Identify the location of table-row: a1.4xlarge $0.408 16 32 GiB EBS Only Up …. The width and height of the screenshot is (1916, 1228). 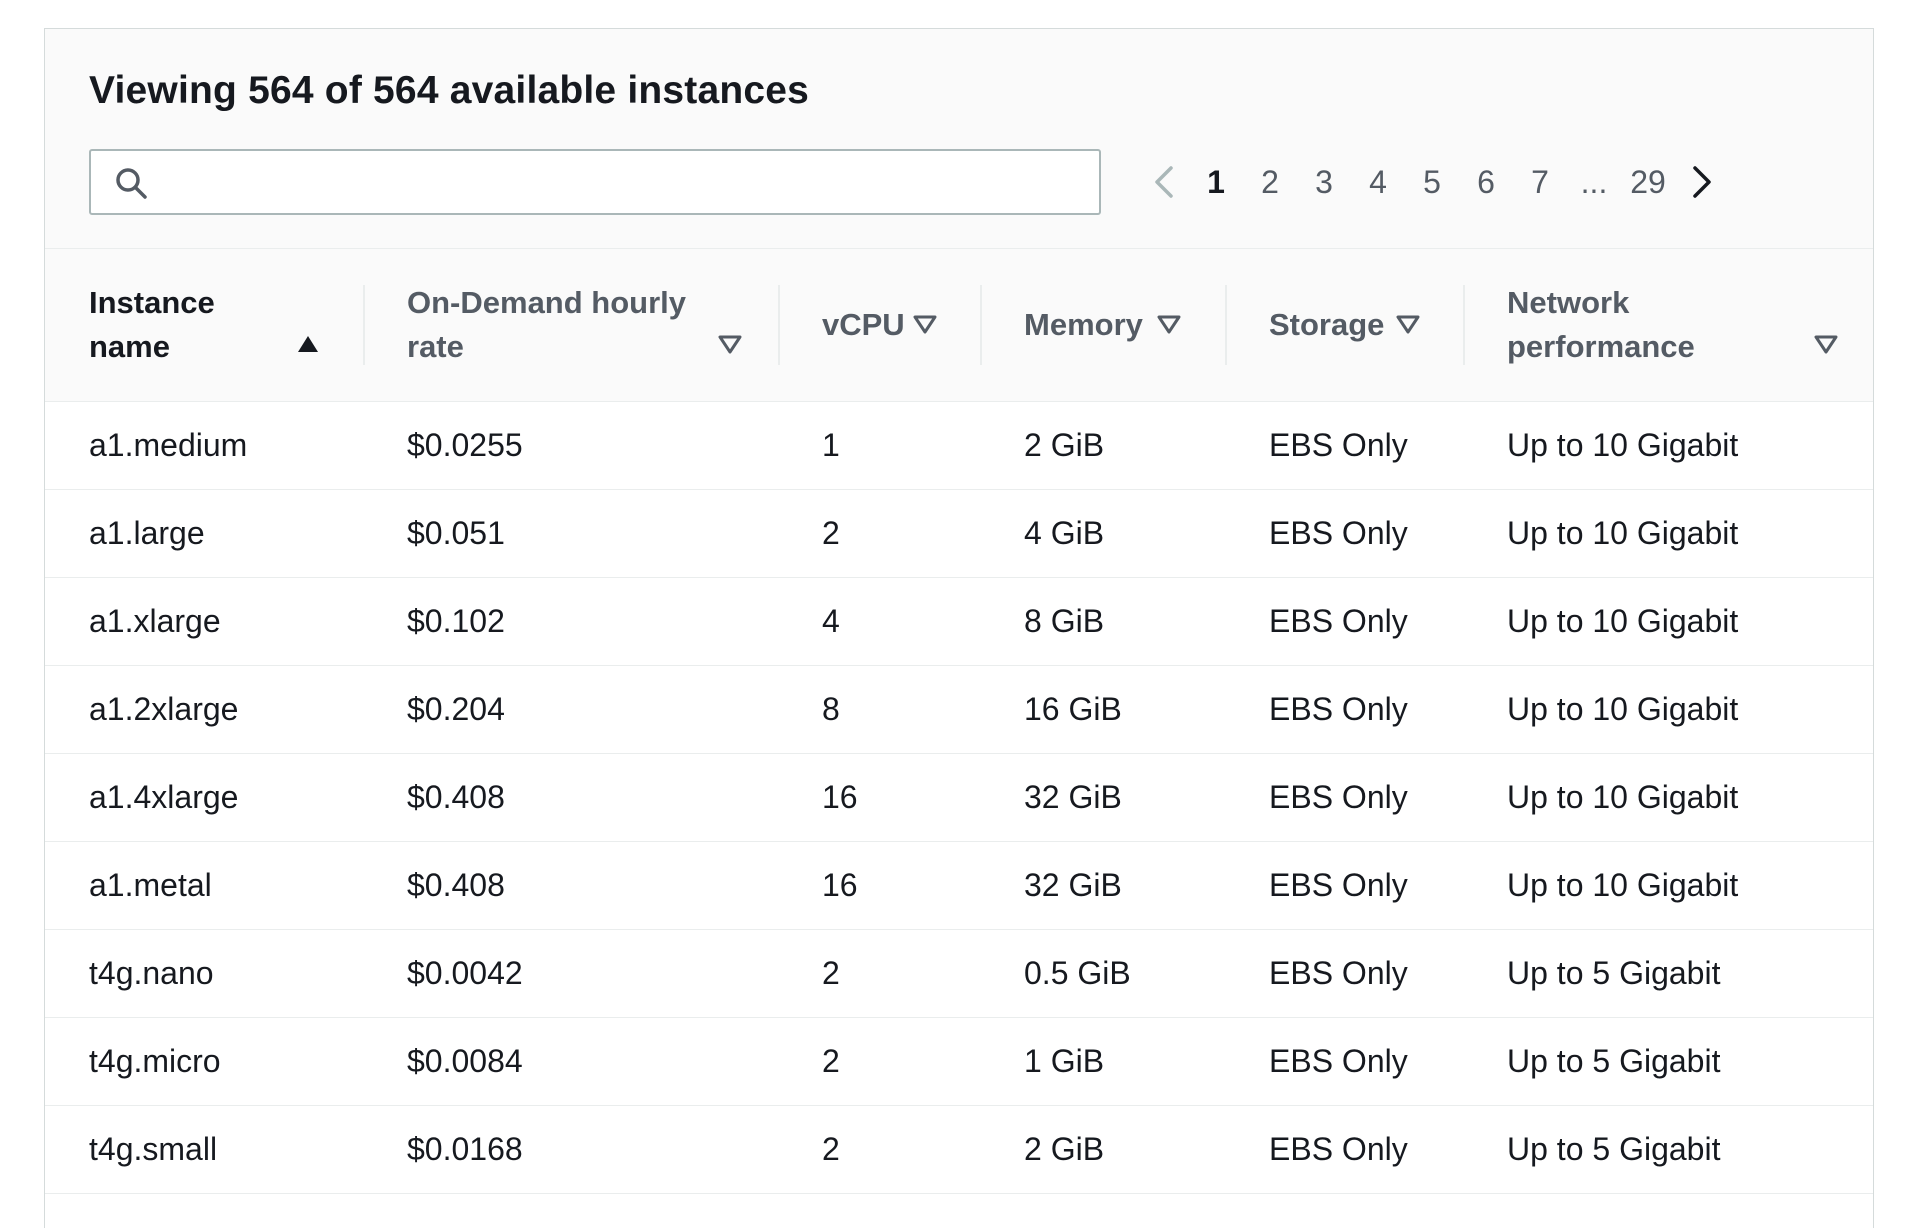
(959, 797).